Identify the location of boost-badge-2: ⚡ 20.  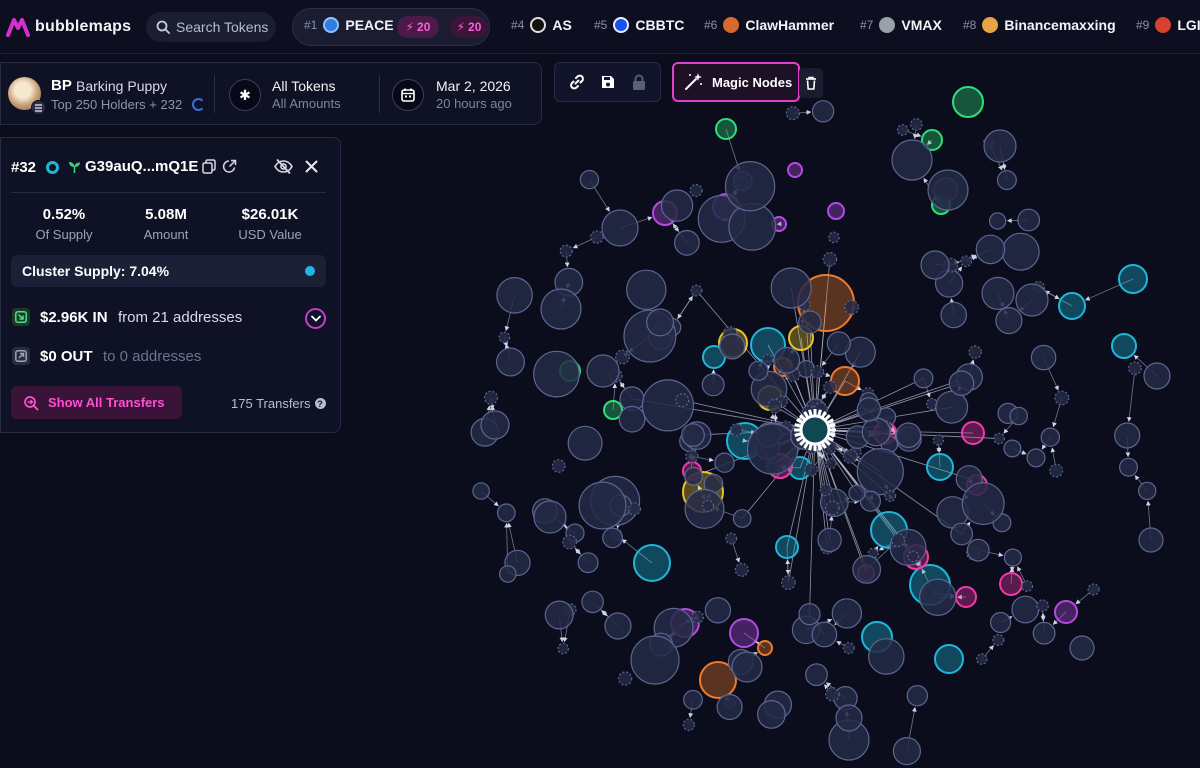
(469, 27).